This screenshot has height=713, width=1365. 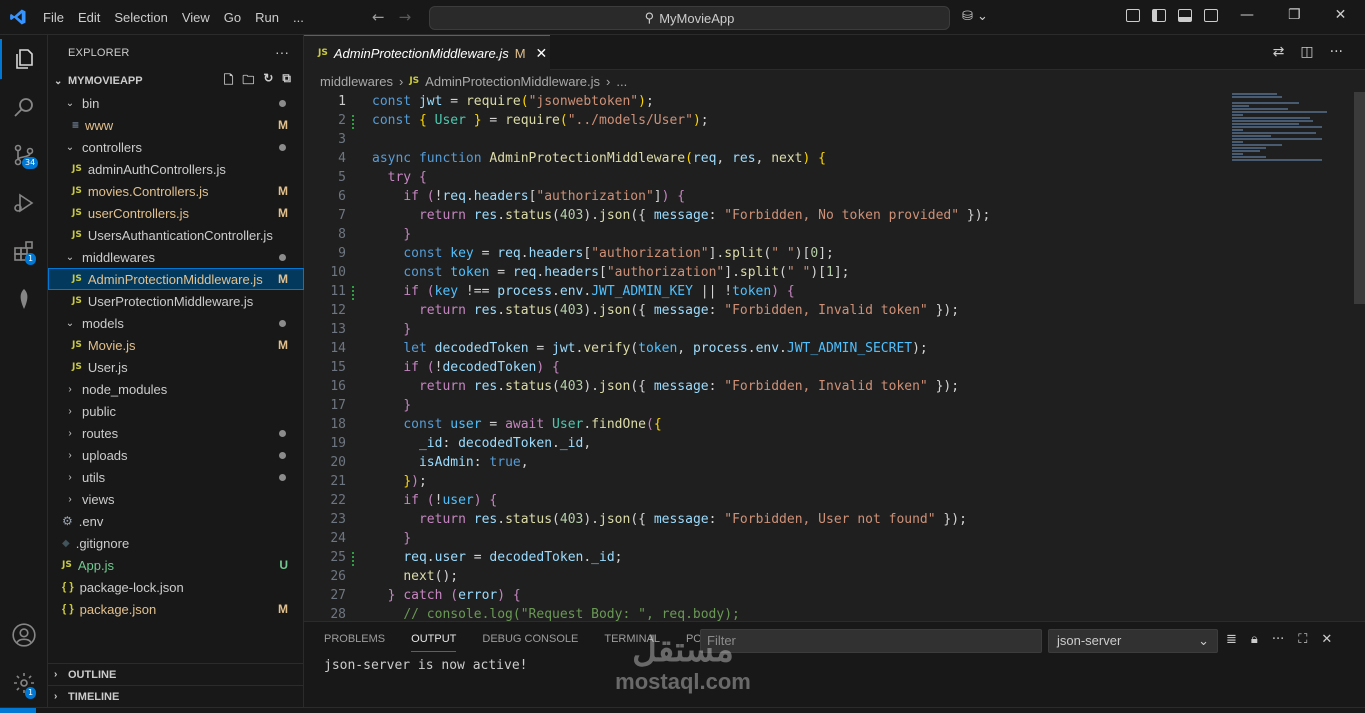 I want to click on tree-item: JS AdminProtectionMiddleware.js M, so click(x=176, y=279).